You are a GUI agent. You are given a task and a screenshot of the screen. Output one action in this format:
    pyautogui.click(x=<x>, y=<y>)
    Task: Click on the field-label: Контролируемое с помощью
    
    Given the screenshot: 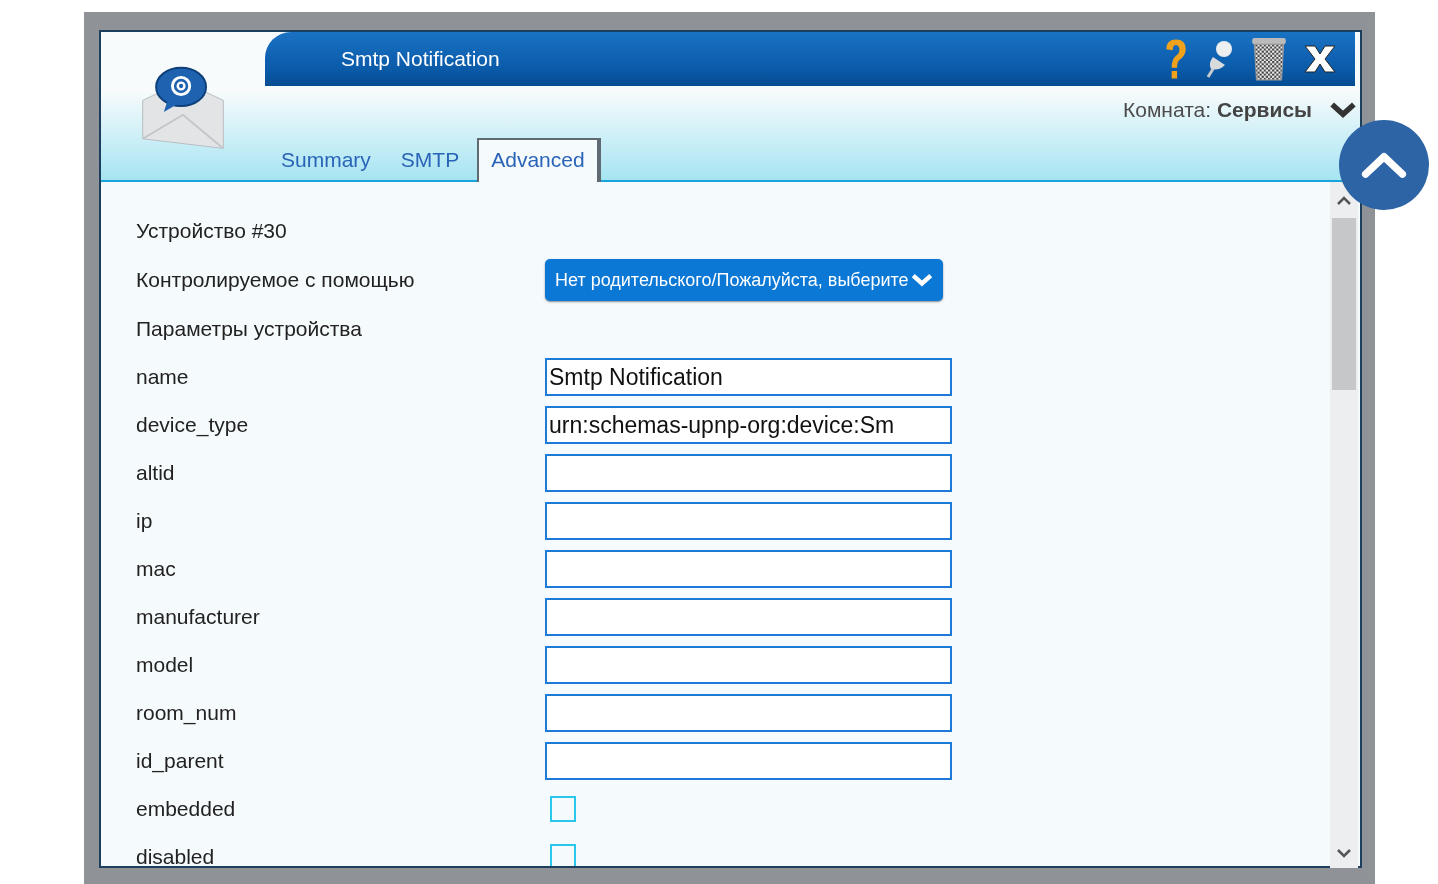 What is the action you would take?
    pyautogui.click(x=276, y=280)
    